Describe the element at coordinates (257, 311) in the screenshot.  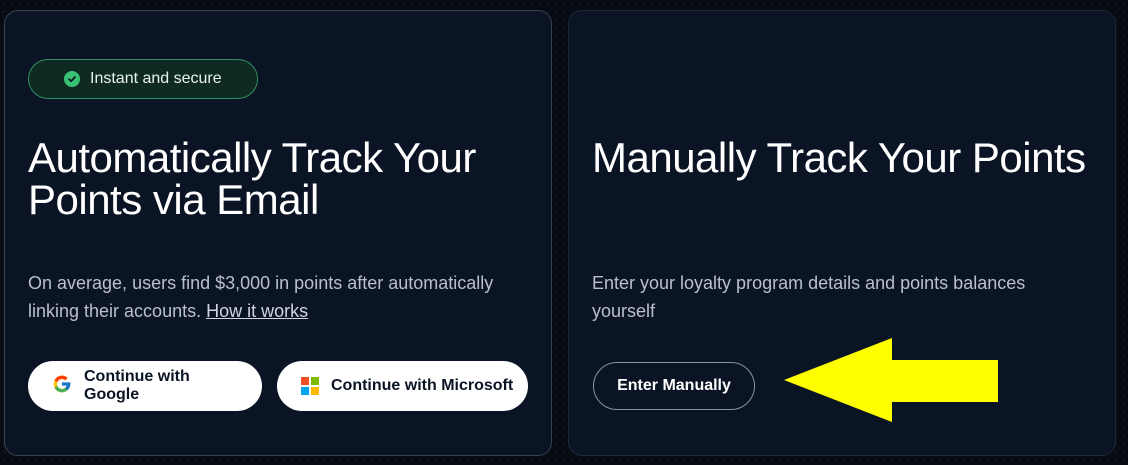
I see `how-it-works-link: How it works` at that location.